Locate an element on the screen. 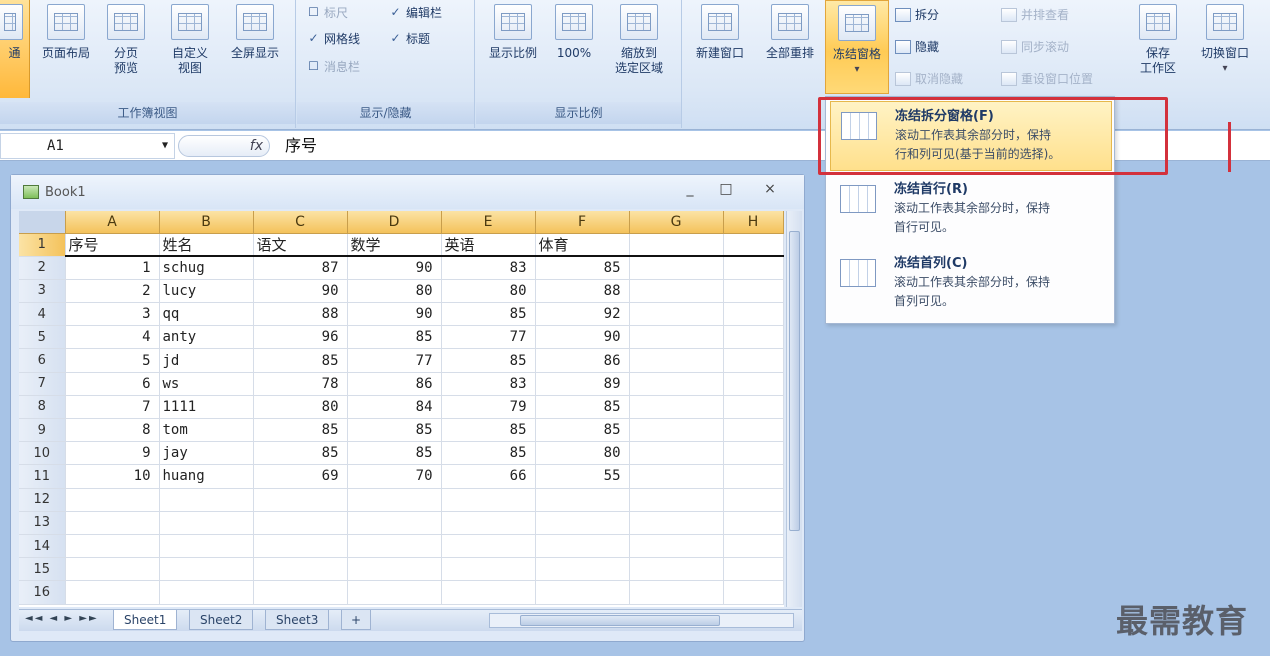 This screenshot has width=1270, height=656. row-header: 3 is located at coordinates (42, 291).